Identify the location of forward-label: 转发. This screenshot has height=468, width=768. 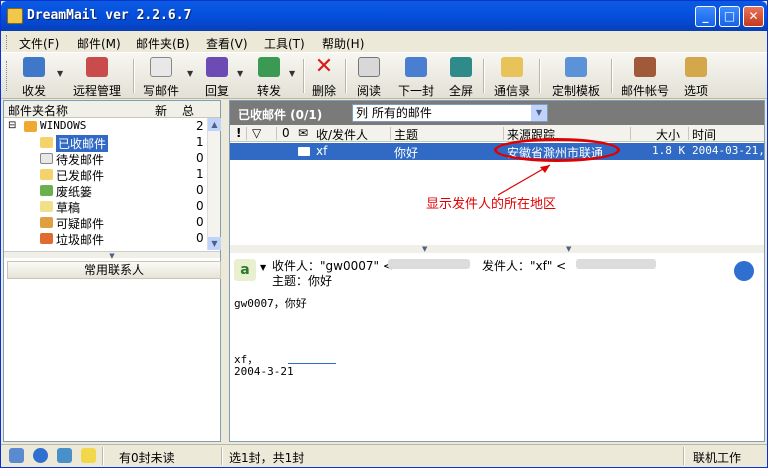
(268, 91).